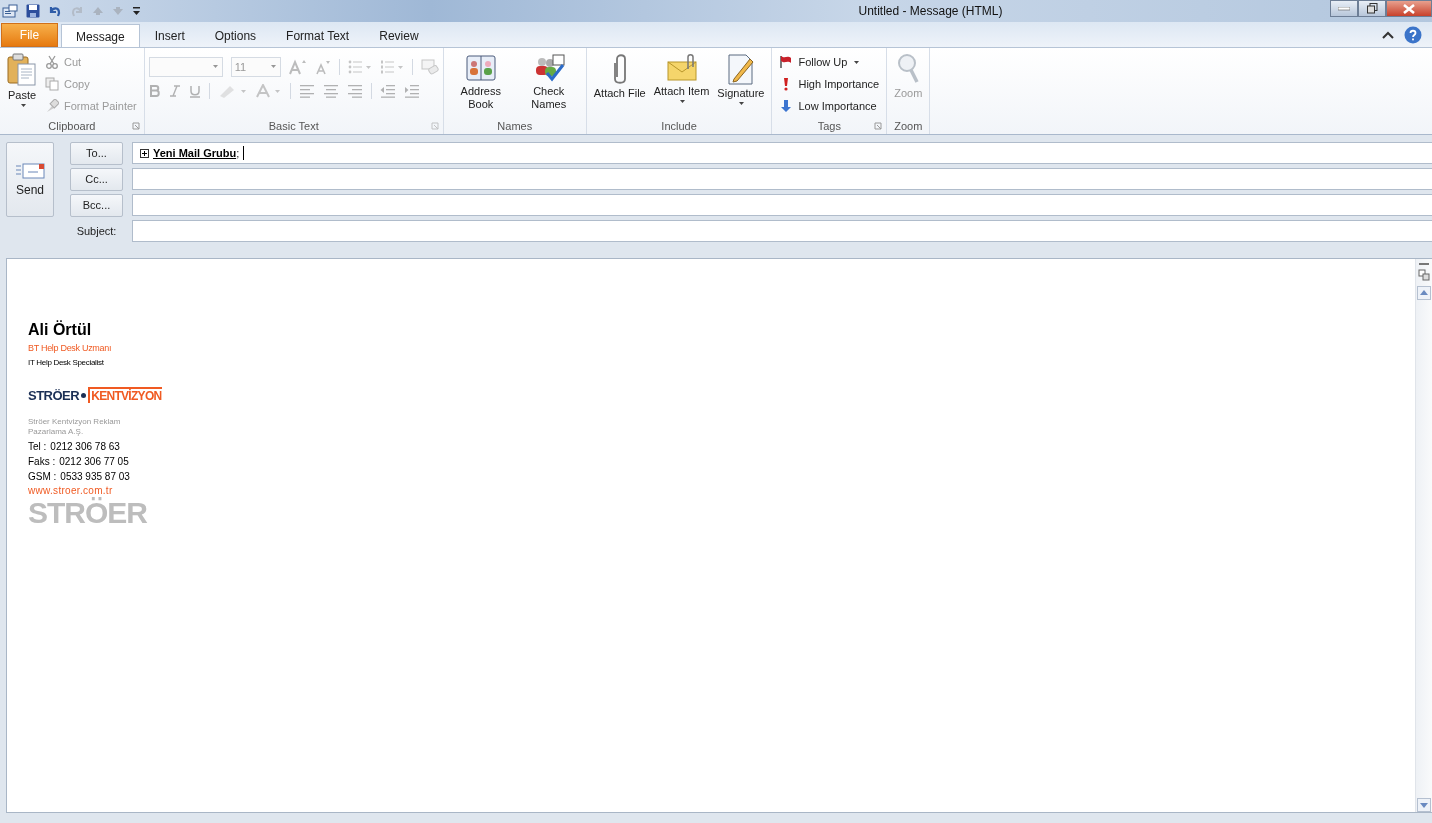 This screenshot has height=823, width=1432. Describe the element at coordinates (908, 69) in the screenshot. I see `magnifier-icon` at that location.